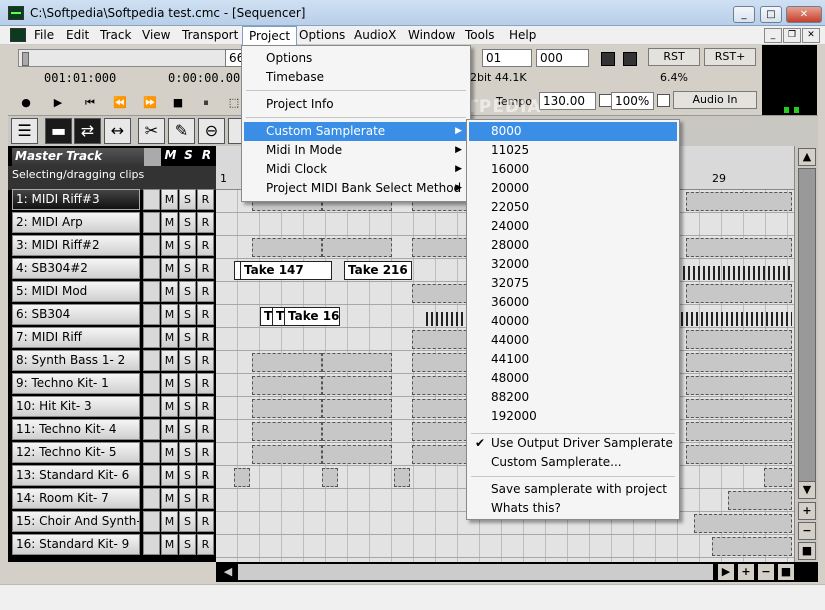  Describe the element at coordinates (120, 103) in the screenshot. I see `rewind-button: ⏪` at that location.